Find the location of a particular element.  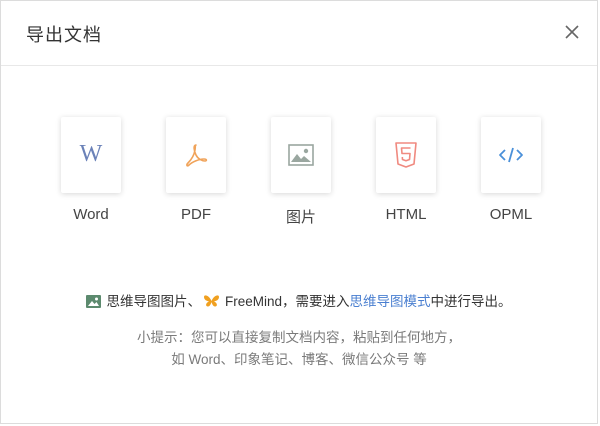

note-text-1: 思维导图图片、 is located at coordinates (153, 301).